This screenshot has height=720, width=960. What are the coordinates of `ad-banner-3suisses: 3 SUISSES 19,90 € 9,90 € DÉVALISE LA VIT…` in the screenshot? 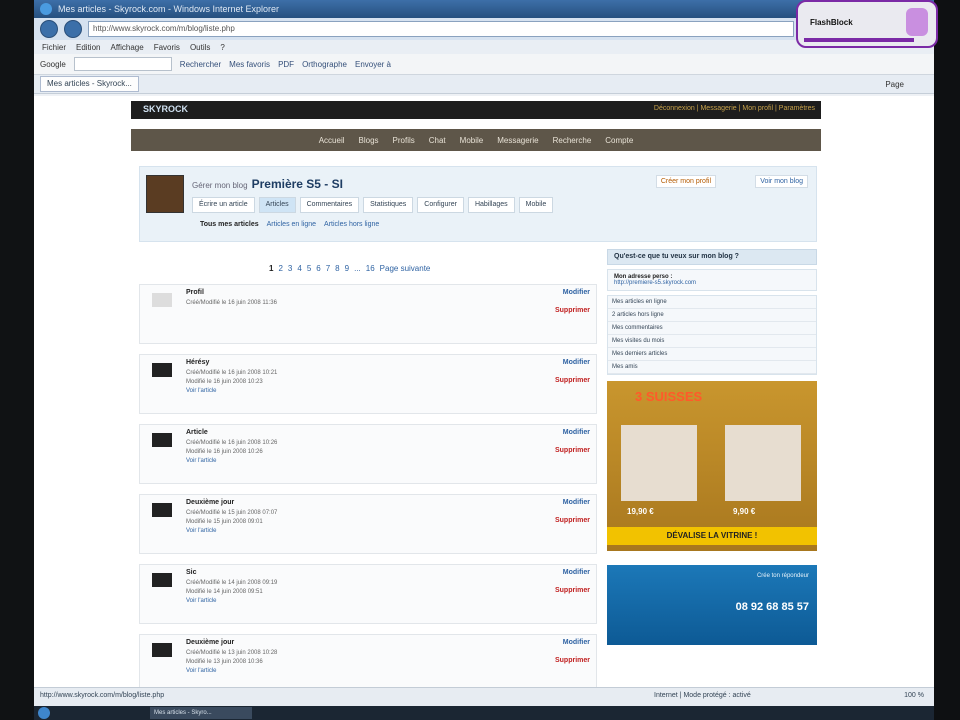 It's located at (712, 466).